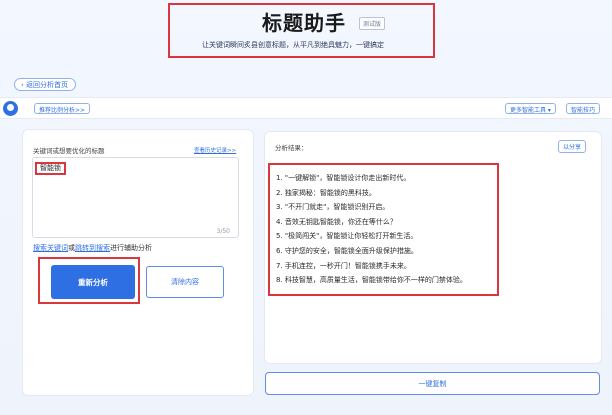 This screenshot has width=612, height=415. Describe the element at coordinates (291, 148) in the screenshot. I see `result-title: 分析结果：` at that location.